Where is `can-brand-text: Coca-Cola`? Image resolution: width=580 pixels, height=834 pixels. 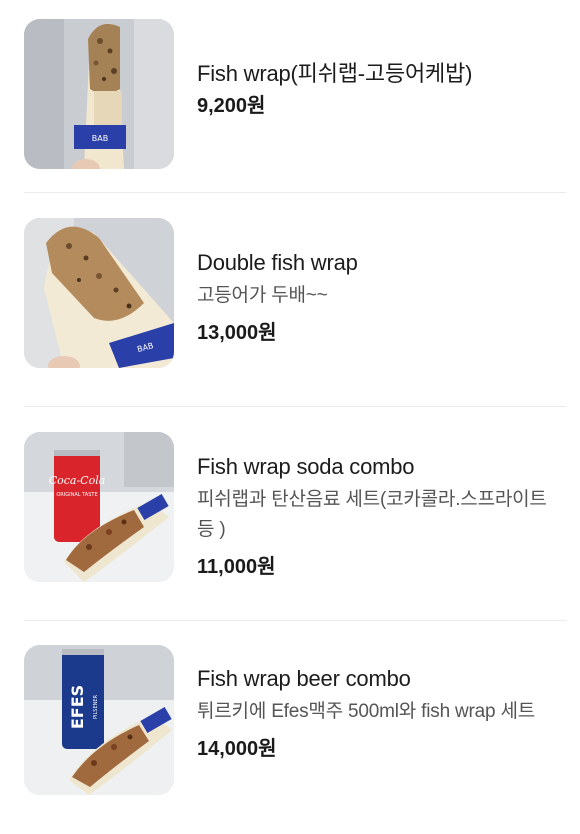 can-brand-text: Coca-Cola is located at coordinates (77, 480).